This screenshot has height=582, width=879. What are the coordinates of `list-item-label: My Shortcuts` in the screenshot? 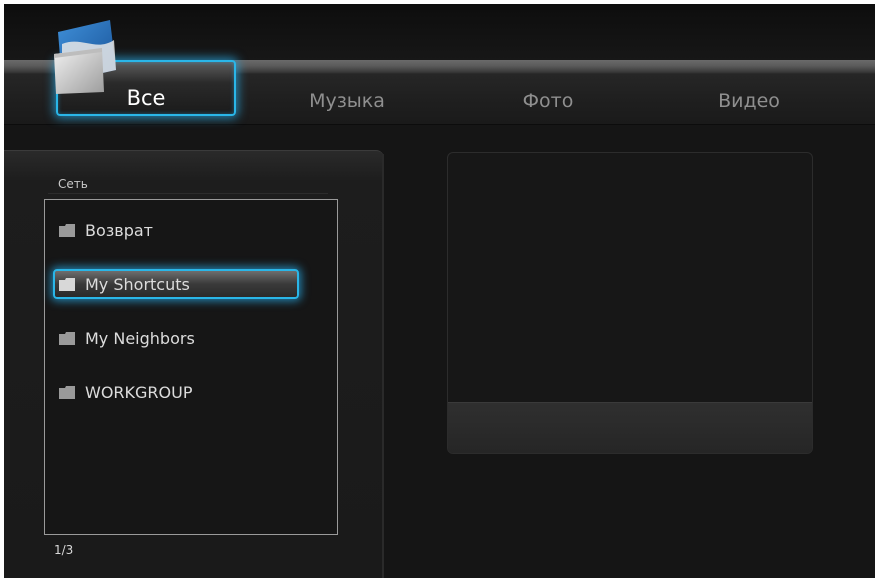 It's located at (137, 284).